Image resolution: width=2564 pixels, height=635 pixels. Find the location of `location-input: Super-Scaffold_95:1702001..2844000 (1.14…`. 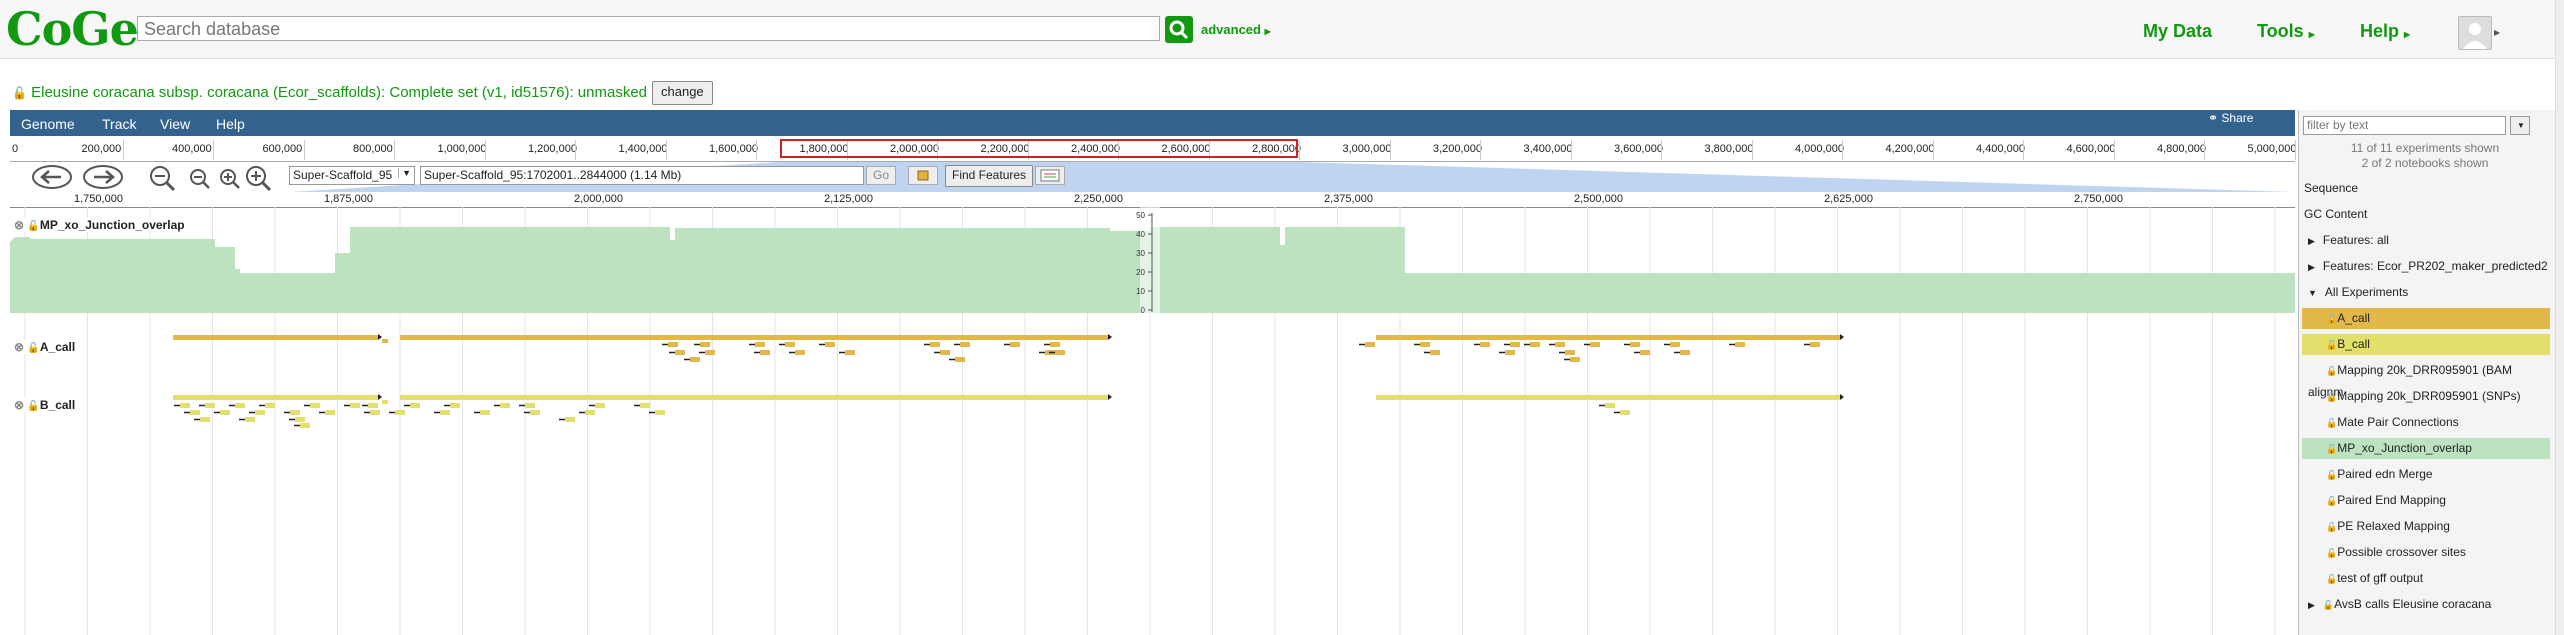

location-input: Super-Scaffold_95:1702001..2844000 (1.14… is located at coordinates (642, 175).